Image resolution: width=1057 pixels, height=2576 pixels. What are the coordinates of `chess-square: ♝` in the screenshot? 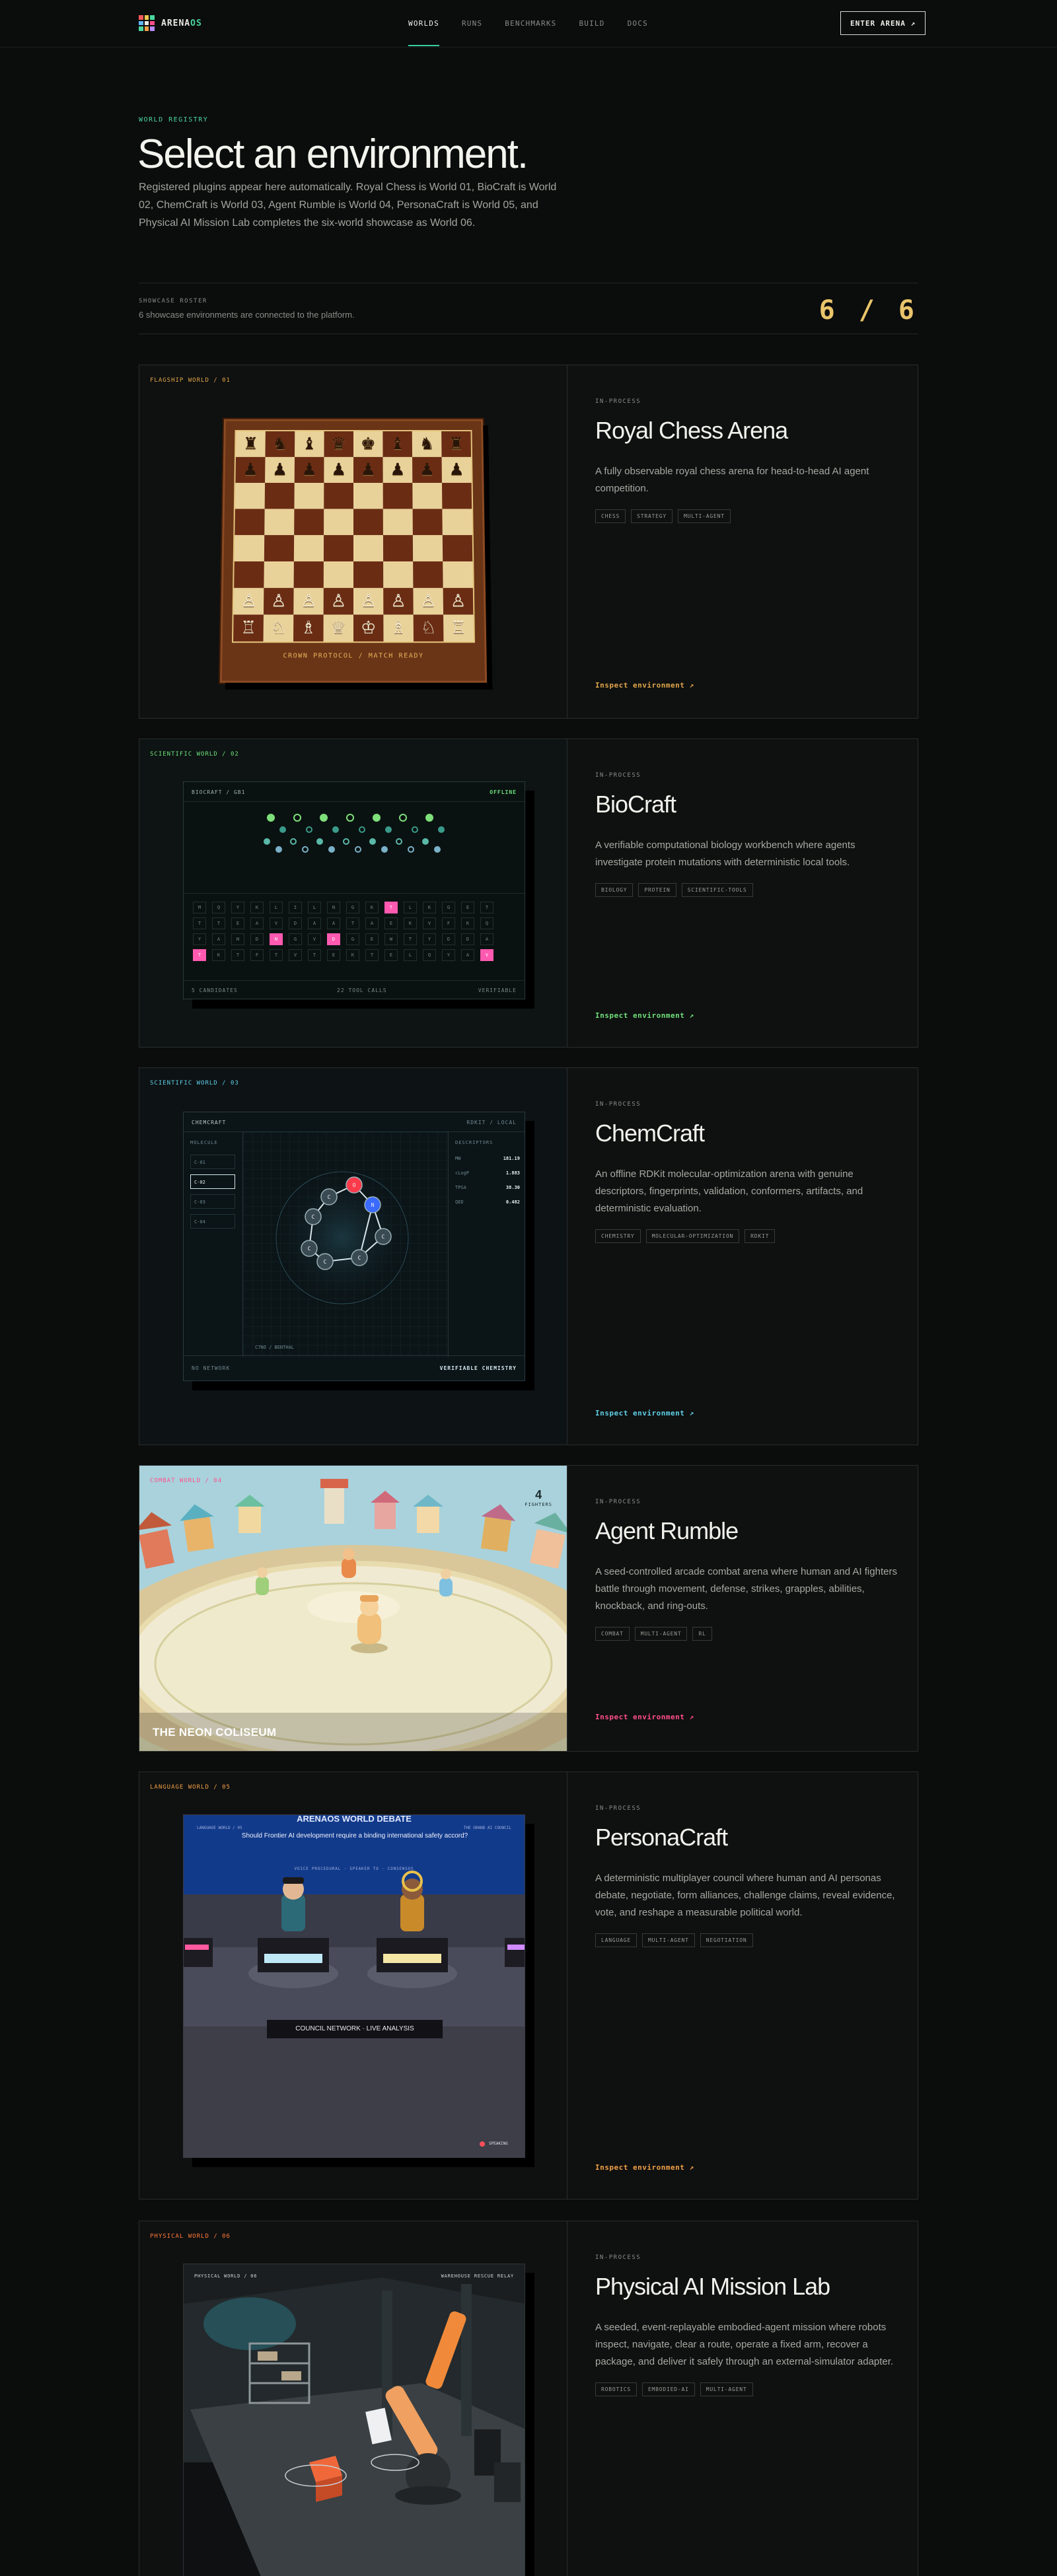 It's located at (398, 444).